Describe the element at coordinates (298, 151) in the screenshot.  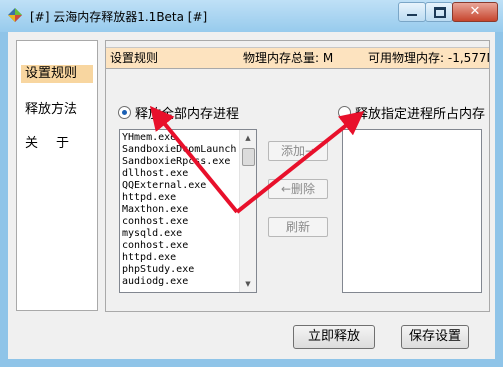
I see `add-button: 添加→` at that location.